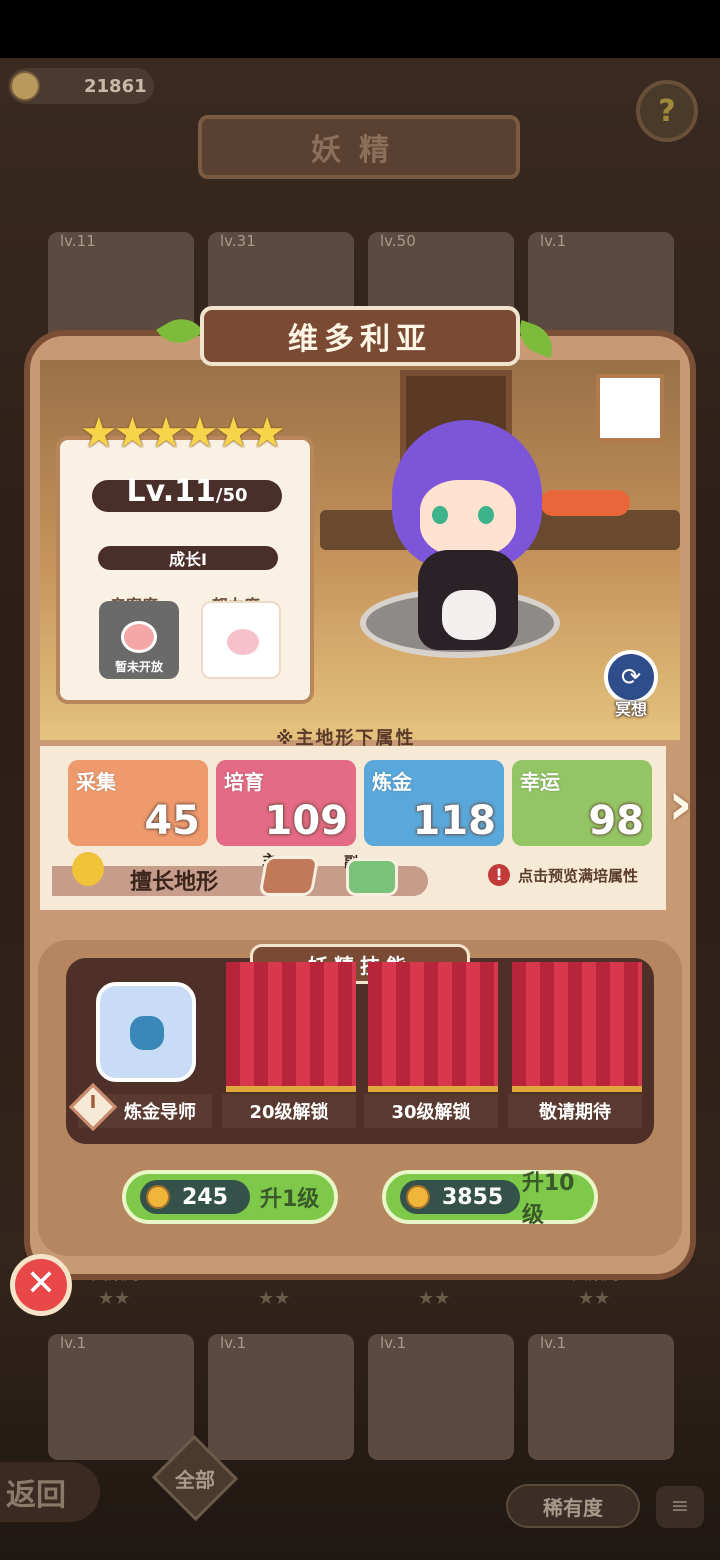  I want to click on growth-badge: 成长I, so click(188, 558).